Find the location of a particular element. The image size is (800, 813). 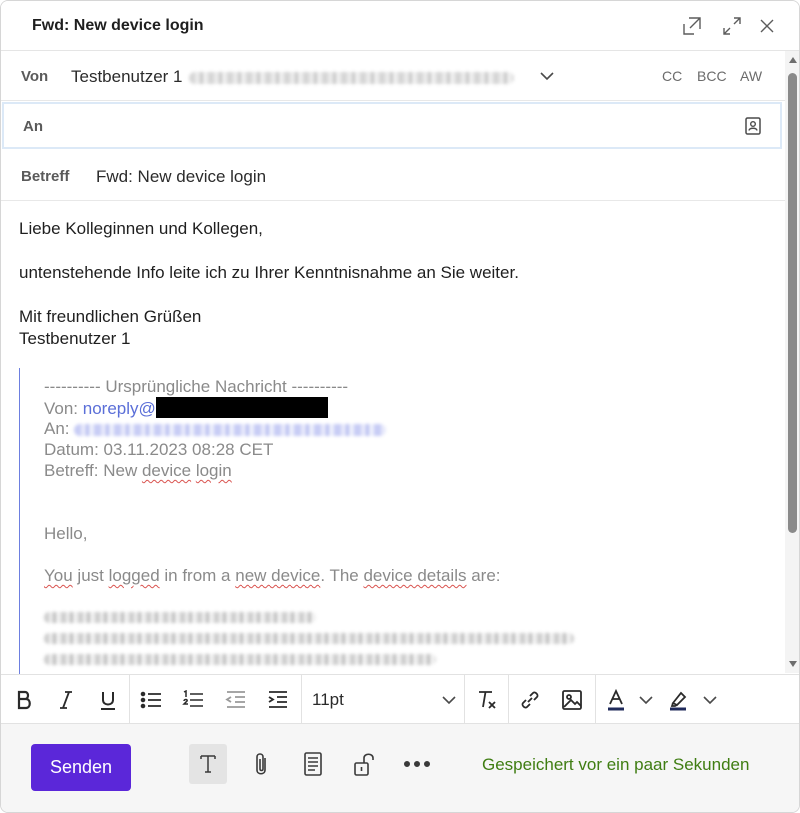

unlock-icon is located at coordinates (365, 764).